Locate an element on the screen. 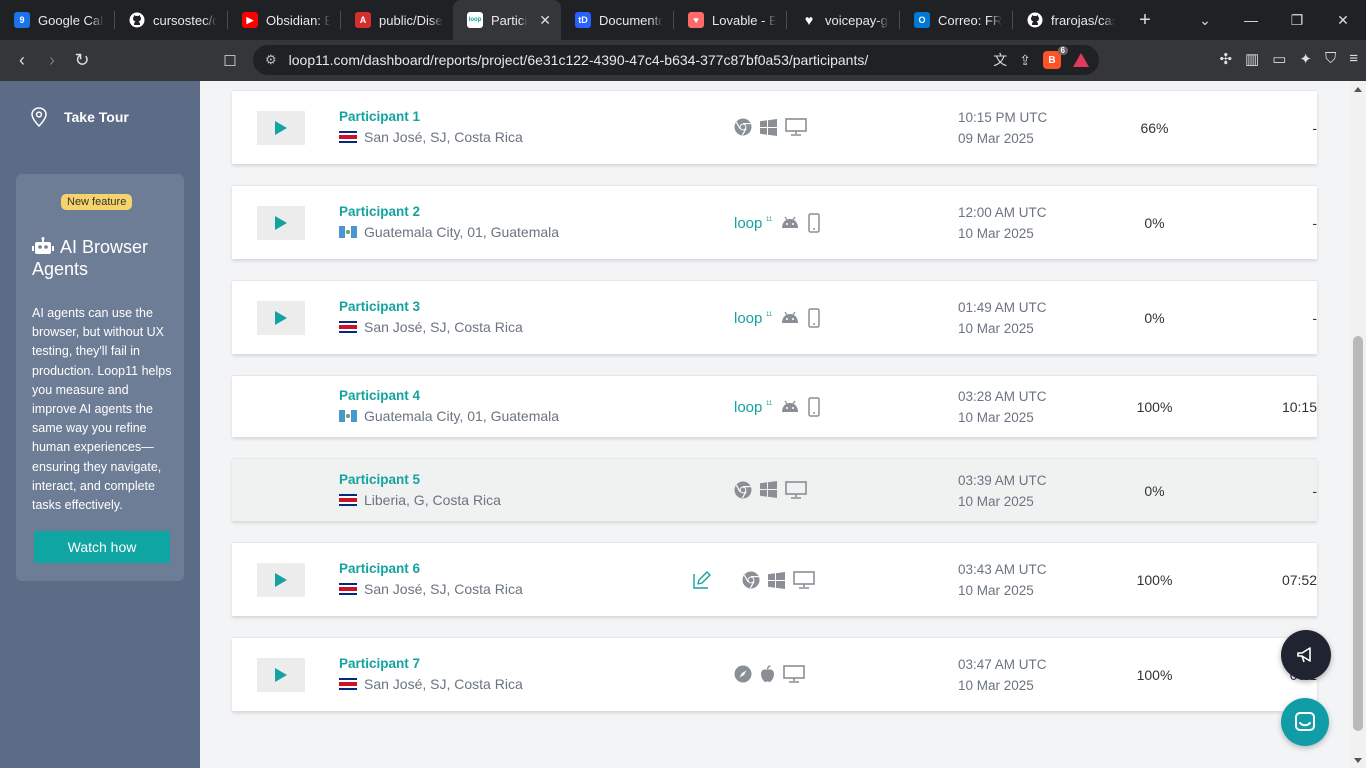  reload-icon: ↻ is located at coordinates (82, 60).